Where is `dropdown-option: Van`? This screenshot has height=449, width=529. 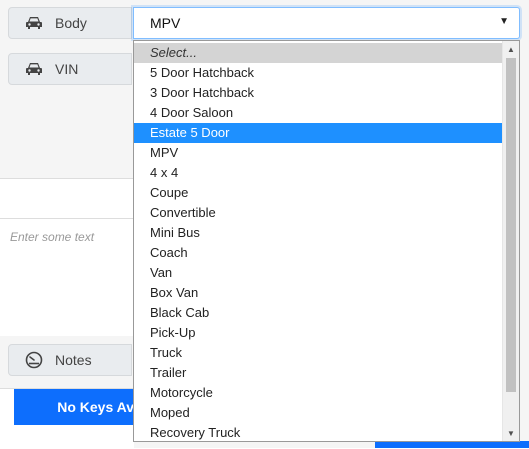 dropdown-option: Van is located at coordinates (318, 273).